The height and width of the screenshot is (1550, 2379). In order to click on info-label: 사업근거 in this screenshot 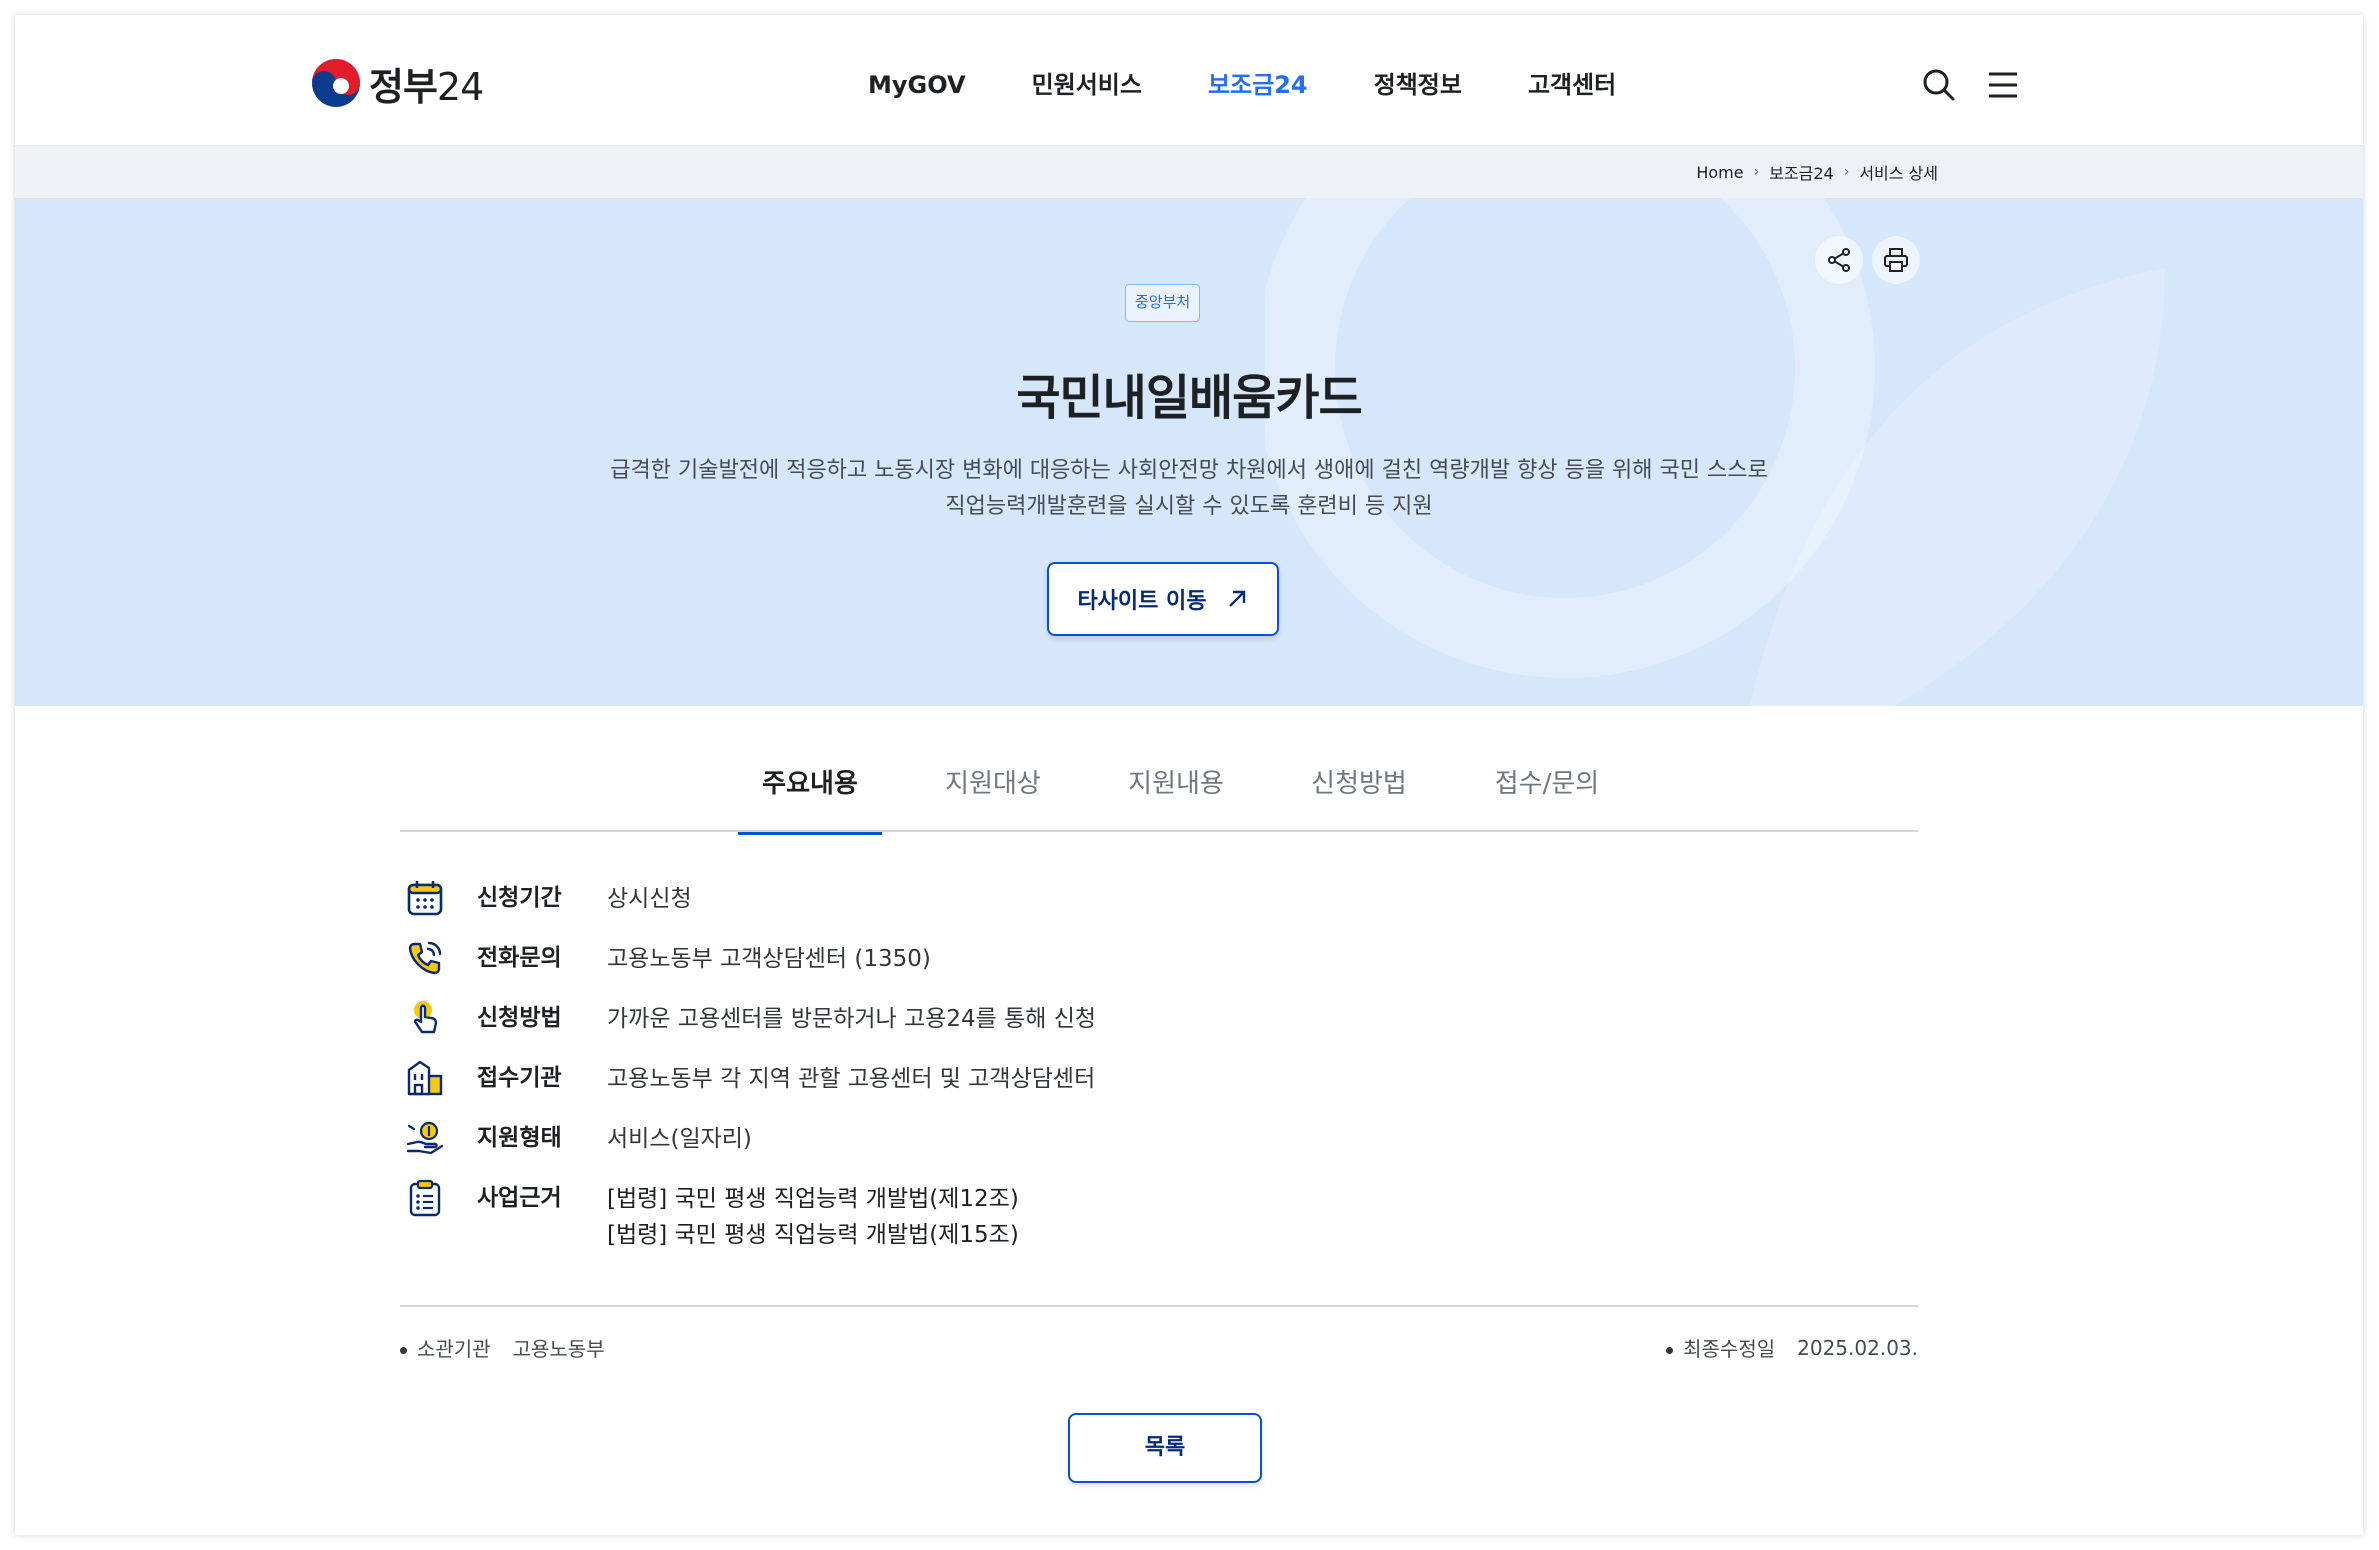, I will do `click(519, 1198)`.